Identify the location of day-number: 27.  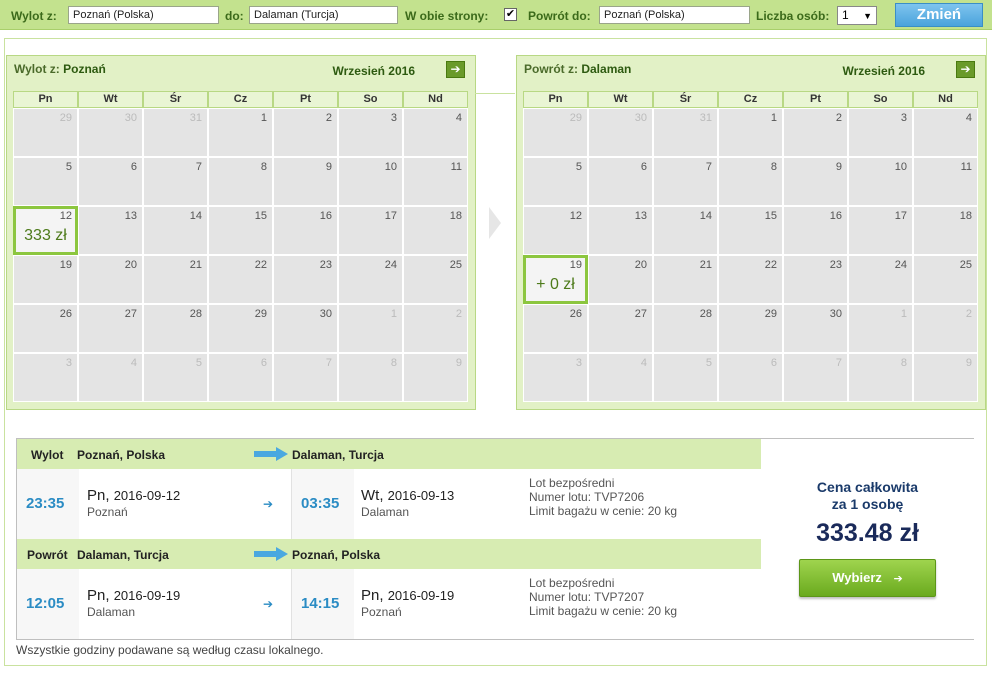
(130, 314).